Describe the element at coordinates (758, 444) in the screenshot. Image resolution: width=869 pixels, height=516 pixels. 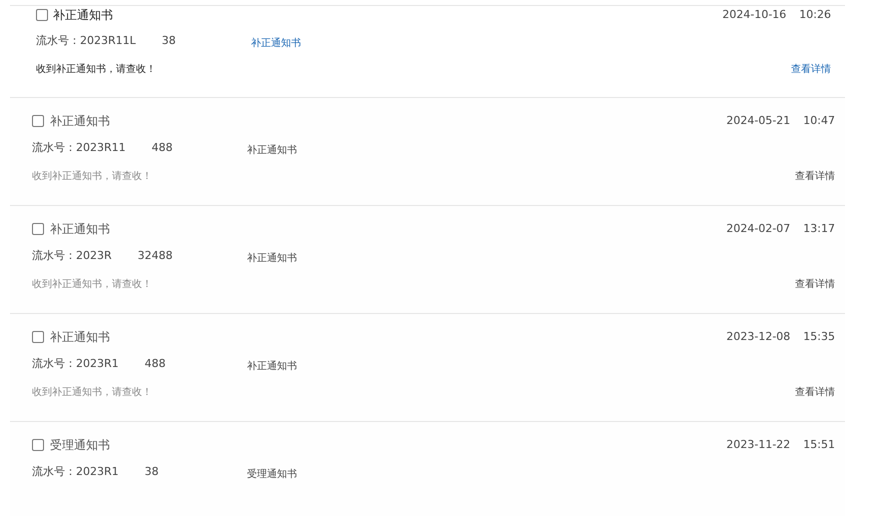
I see `notice-date: 2023-11-22` at that location.